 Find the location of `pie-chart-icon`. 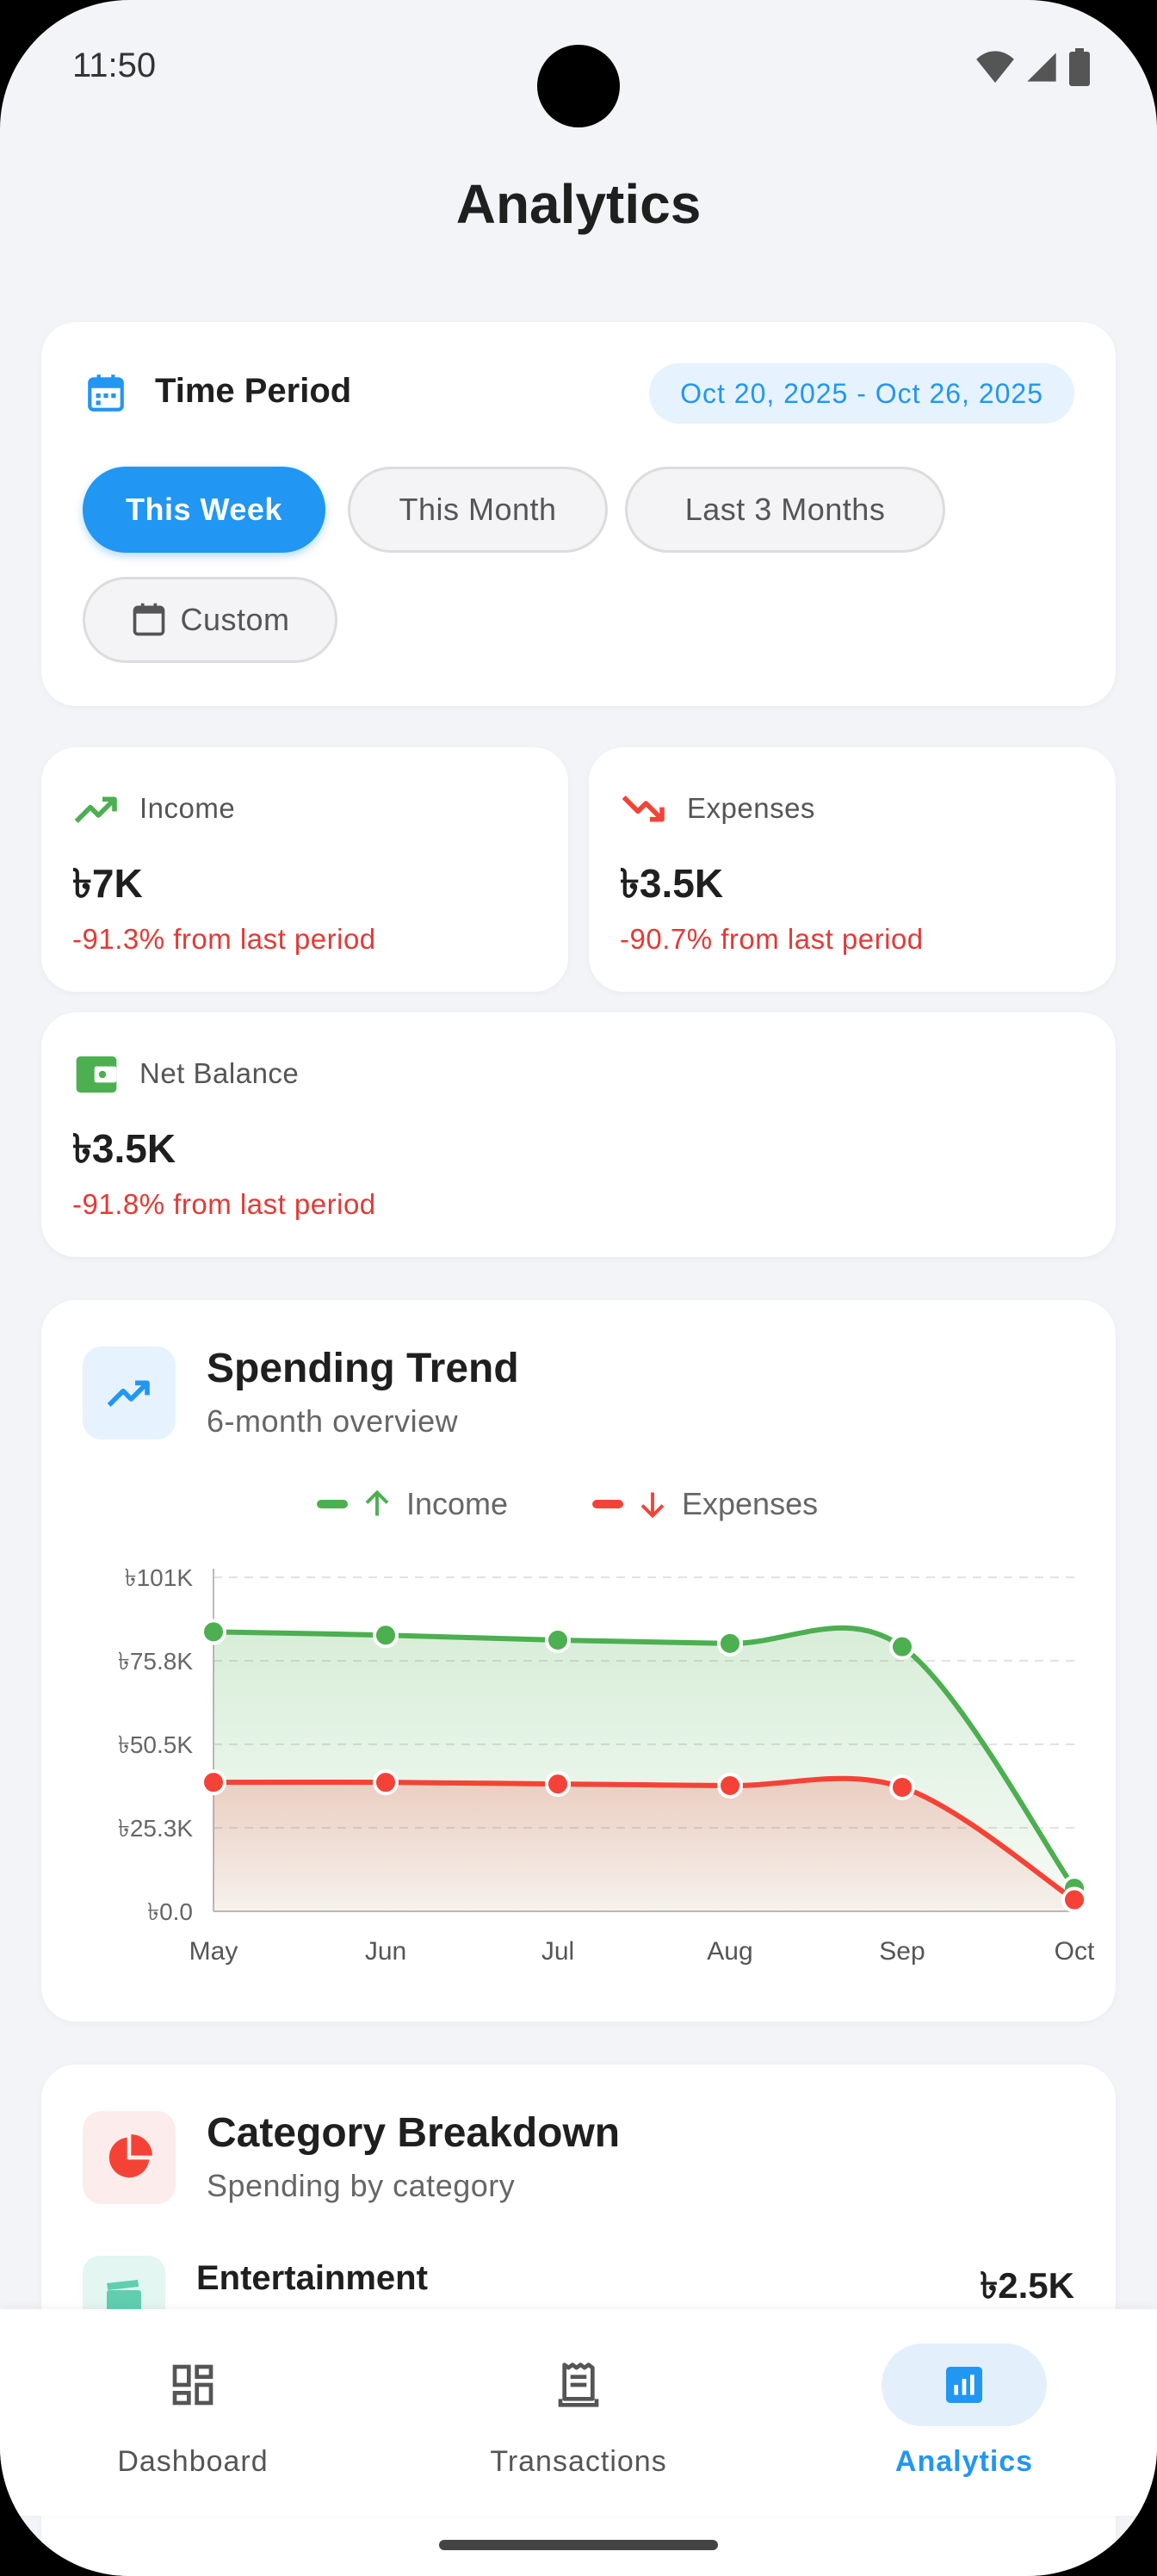

pie-chart-icon is located at coordinates (130, 2156).